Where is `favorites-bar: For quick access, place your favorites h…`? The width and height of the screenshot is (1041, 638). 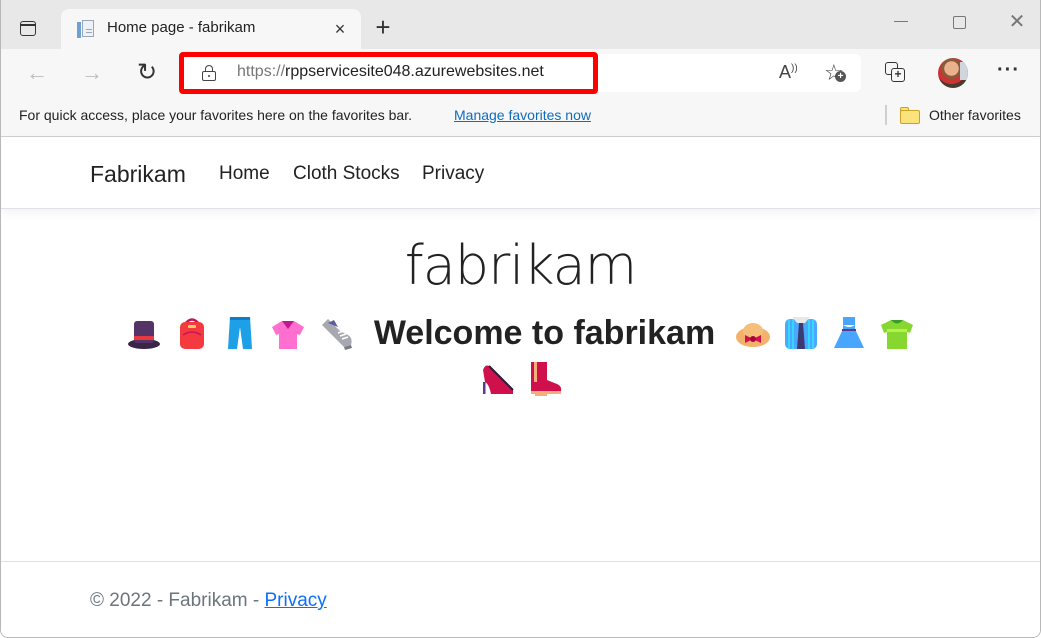 favorites-bar: For quick access, place your favorites h… is located at coordinates (520, 117).